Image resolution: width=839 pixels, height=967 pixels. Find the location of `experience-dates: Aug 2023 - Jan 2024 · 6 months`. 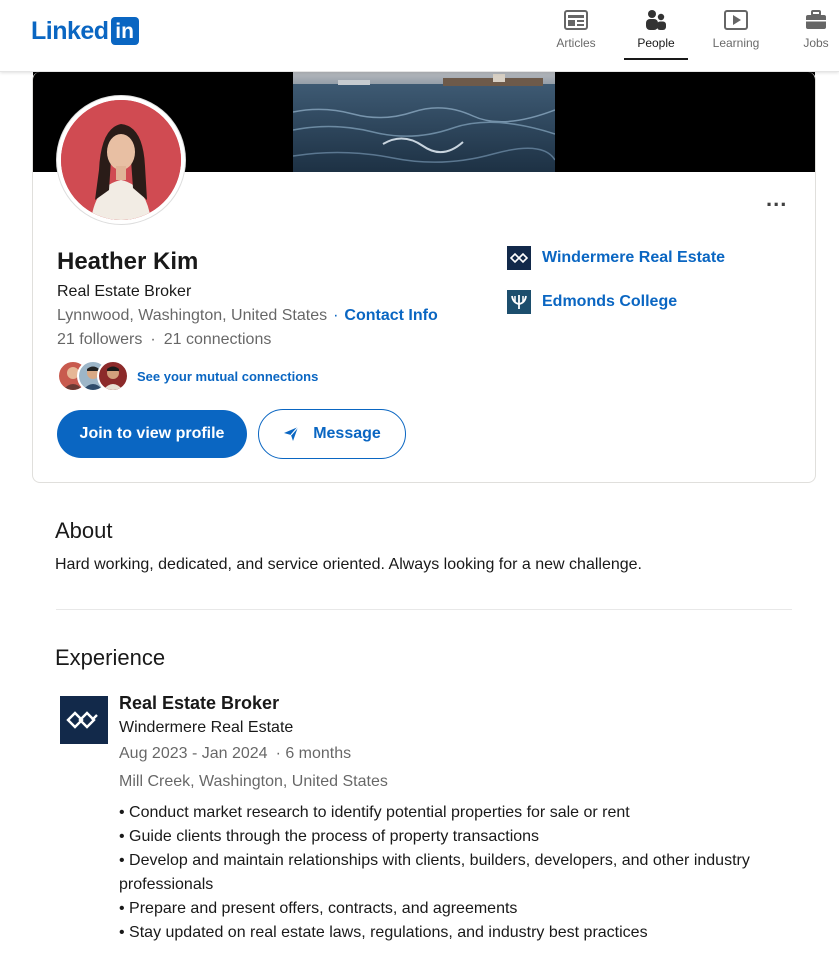

experience-dates: Aug 2023 - Jan 2024 · 6 months is located at coordinates (235, 754).